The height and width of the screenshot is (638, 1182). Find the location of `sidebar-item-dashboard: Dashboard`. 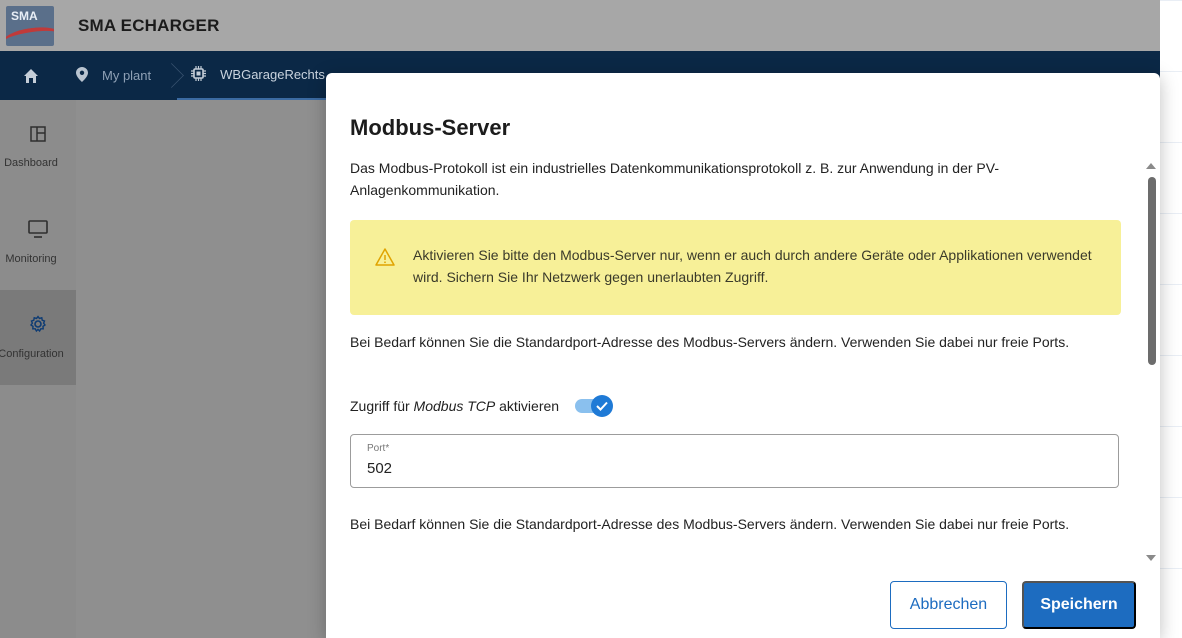

sidebar-item-dashboard: Dashboard is located at coordinates (38, 147).